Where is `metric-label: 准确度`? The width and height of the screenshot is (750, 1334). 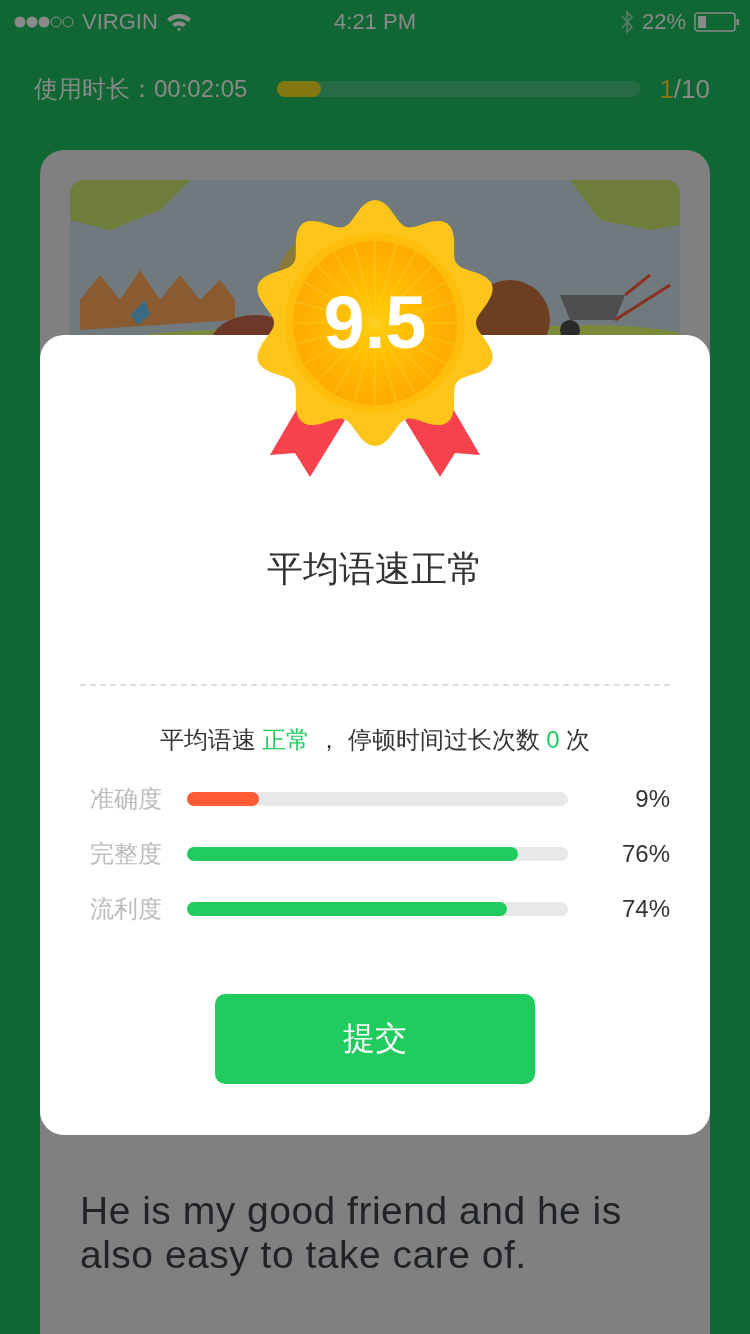
metric-label: 准确度 is located at coordinates (126, 799).